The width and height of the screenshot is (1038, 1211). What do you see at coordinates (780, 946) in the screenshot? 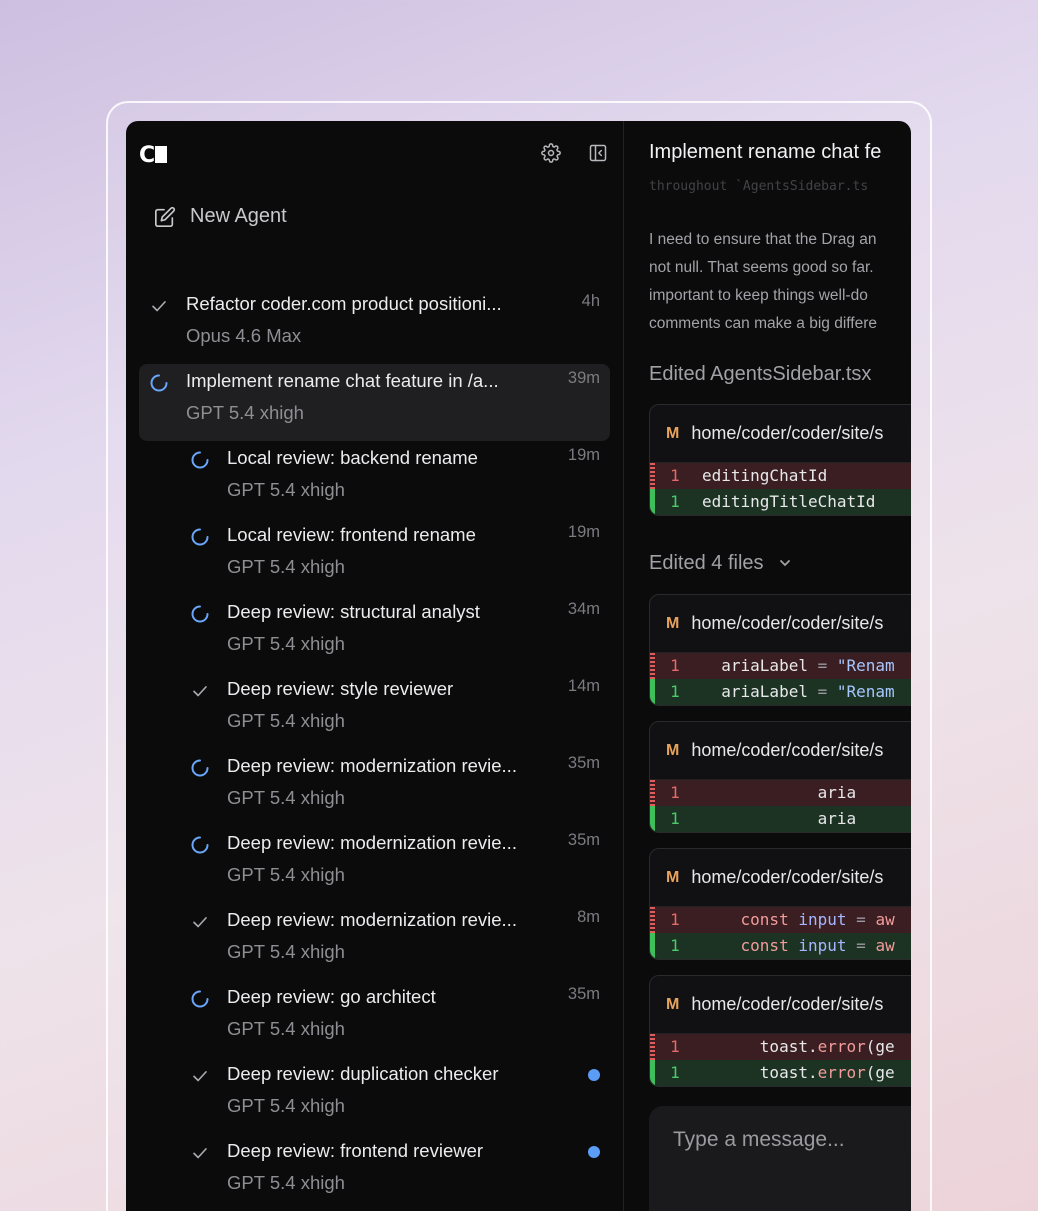
I see `diff-added-line: 1 const input = aw` at bounding box center [780, 946].